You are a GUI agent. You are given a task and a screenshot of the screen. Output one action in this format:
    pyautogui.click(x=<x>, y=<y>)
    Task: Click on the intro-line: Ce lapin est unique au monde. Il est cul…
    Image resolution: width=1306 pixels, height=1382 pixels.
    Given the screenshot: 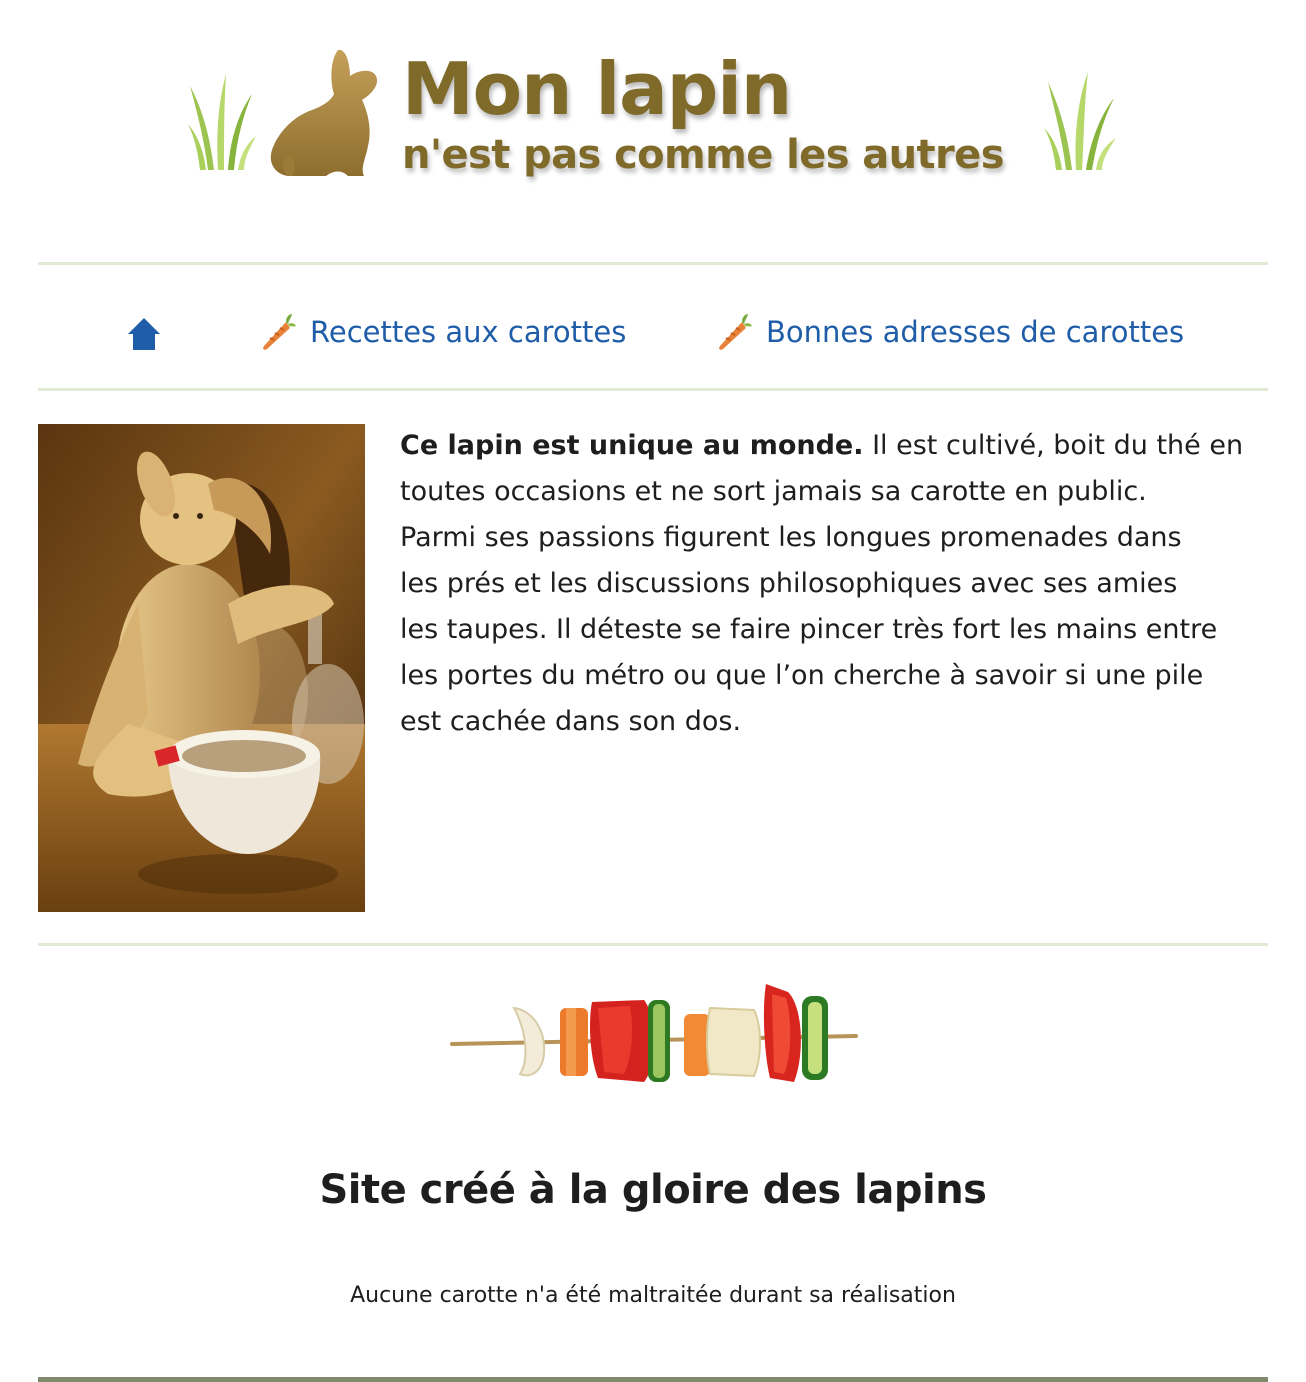 What is the action you would take?
    pyautogui.click(x=840, y=446)
    